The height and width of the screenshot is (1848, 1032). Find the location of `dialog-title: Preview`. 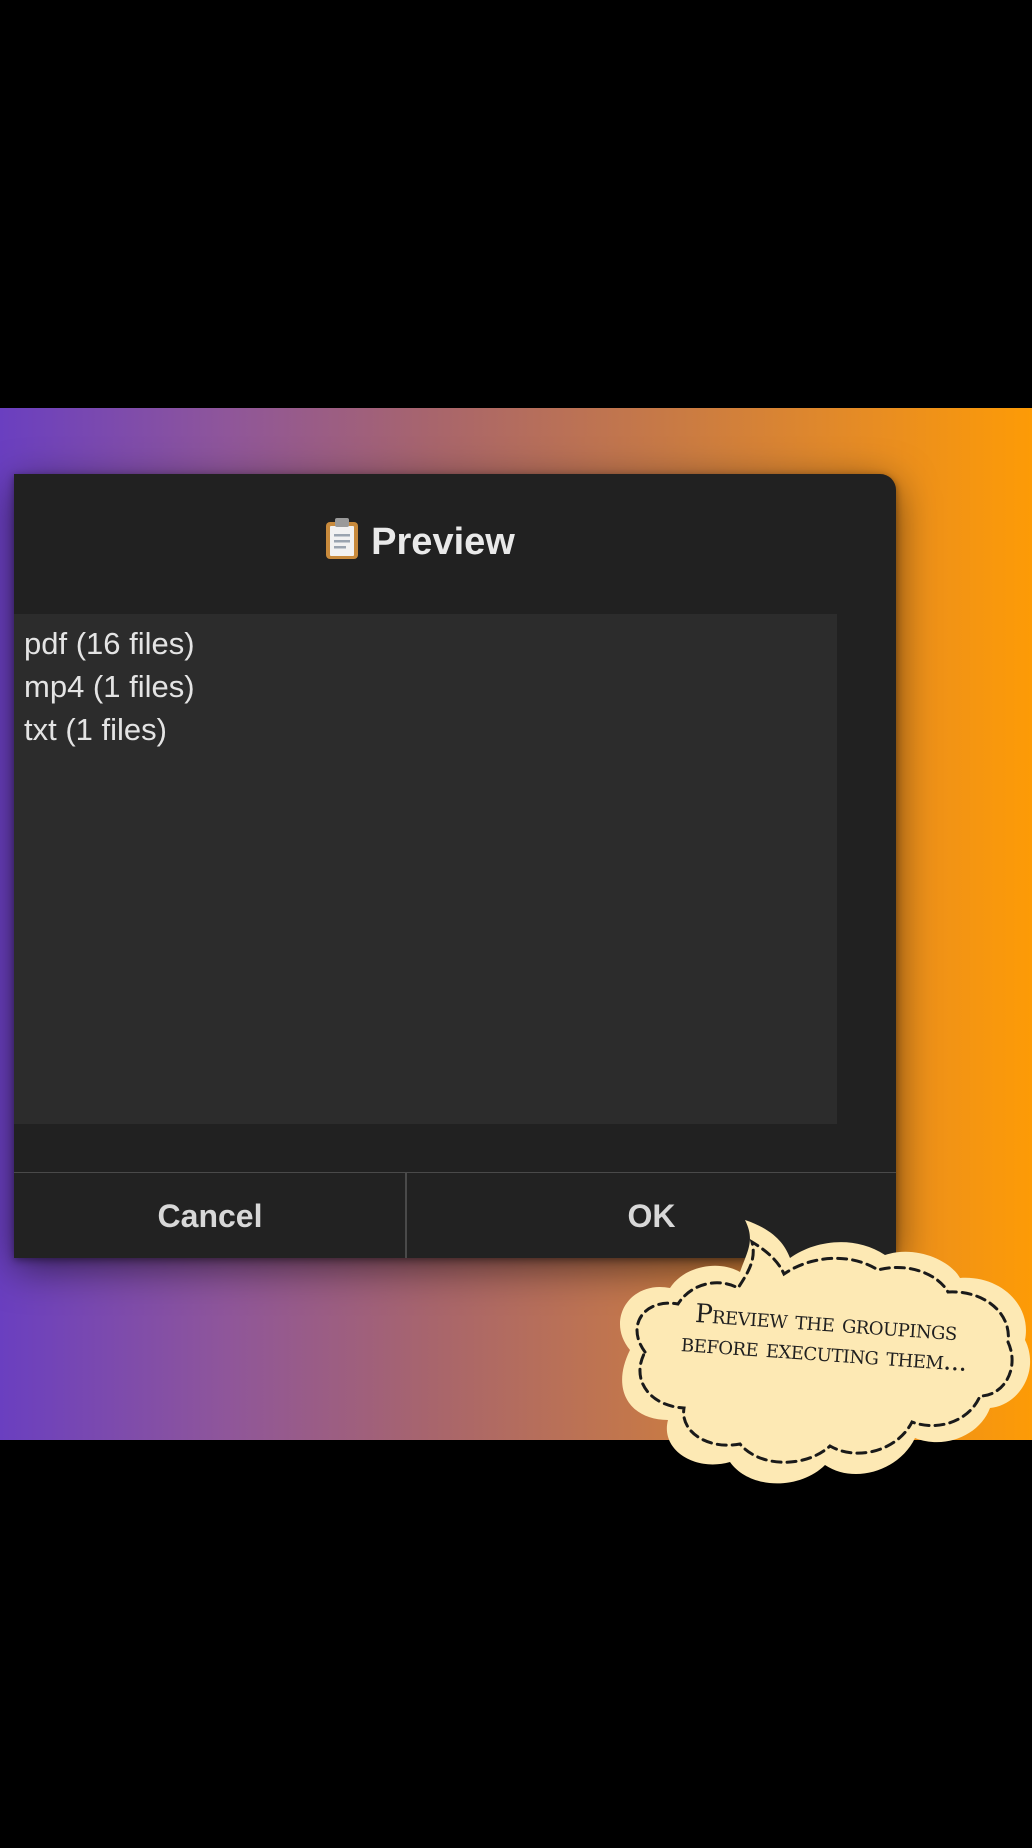

dialog-title: Preview is located at coordinates (420, 539).